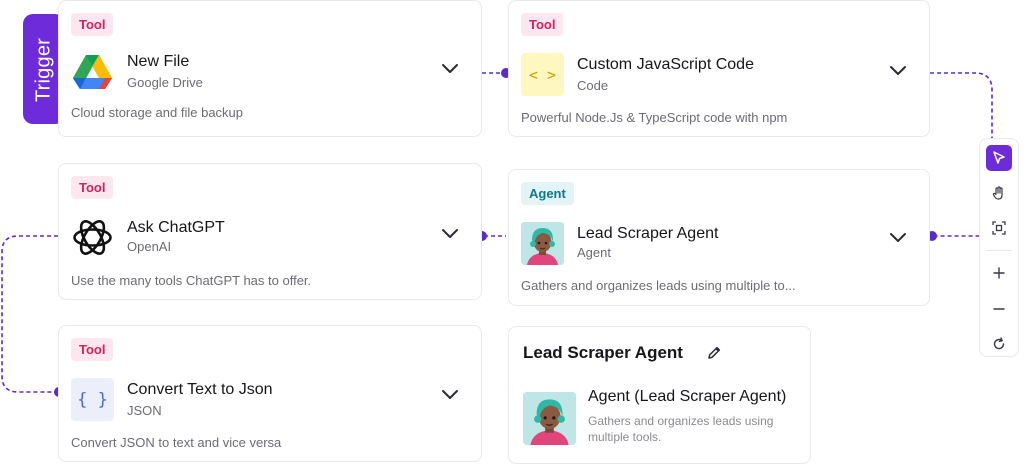  What do you see at coordinates (43, 70) in the screenshot?
I see `trigger-label: Trigger` at bounding box center [43, 70].